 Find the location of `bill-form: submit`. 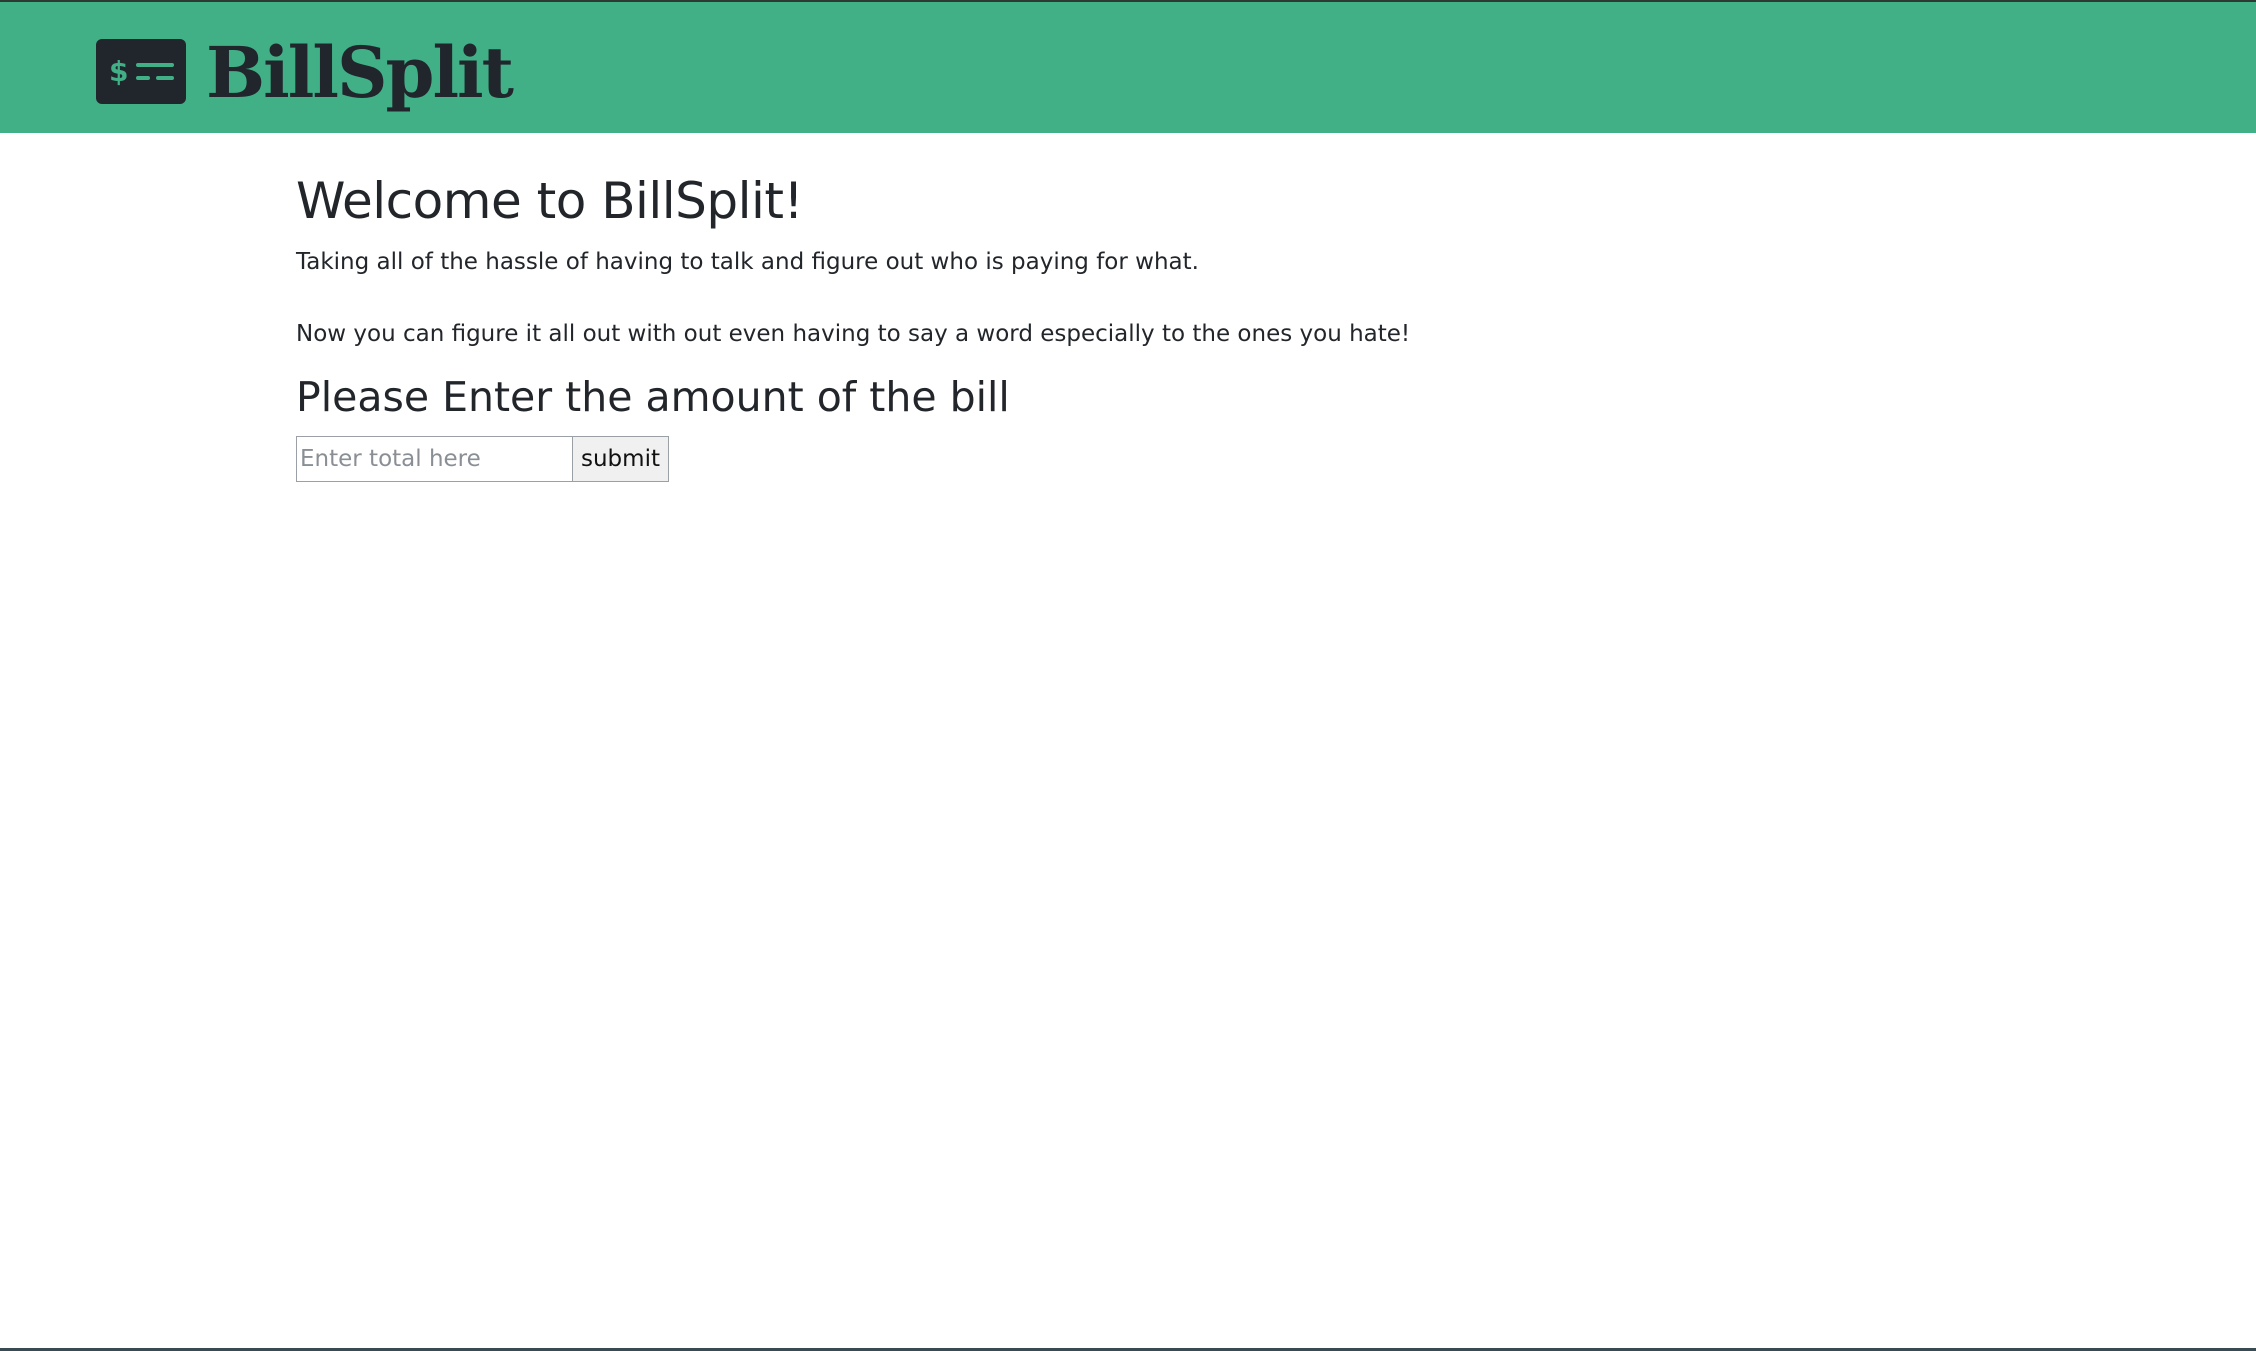

bill-form: submit is located at coordinates (1046, 459).